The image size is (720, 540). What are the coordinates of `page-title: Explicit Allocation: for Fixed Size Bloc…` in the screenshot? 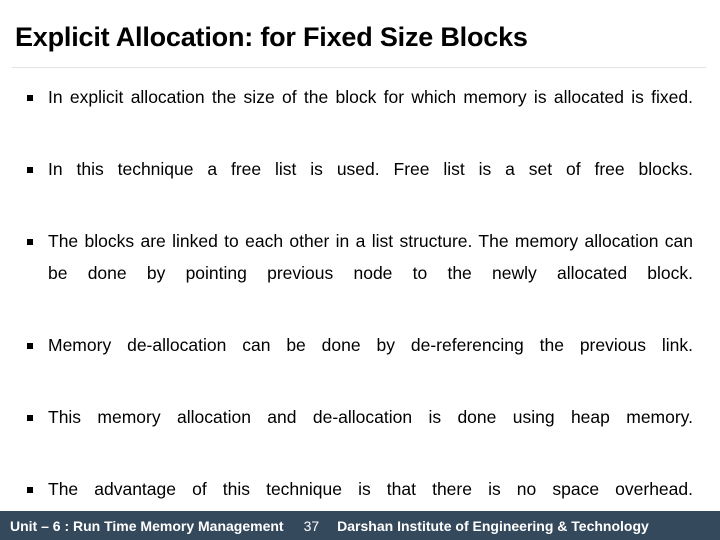 It's located at (271, 37).